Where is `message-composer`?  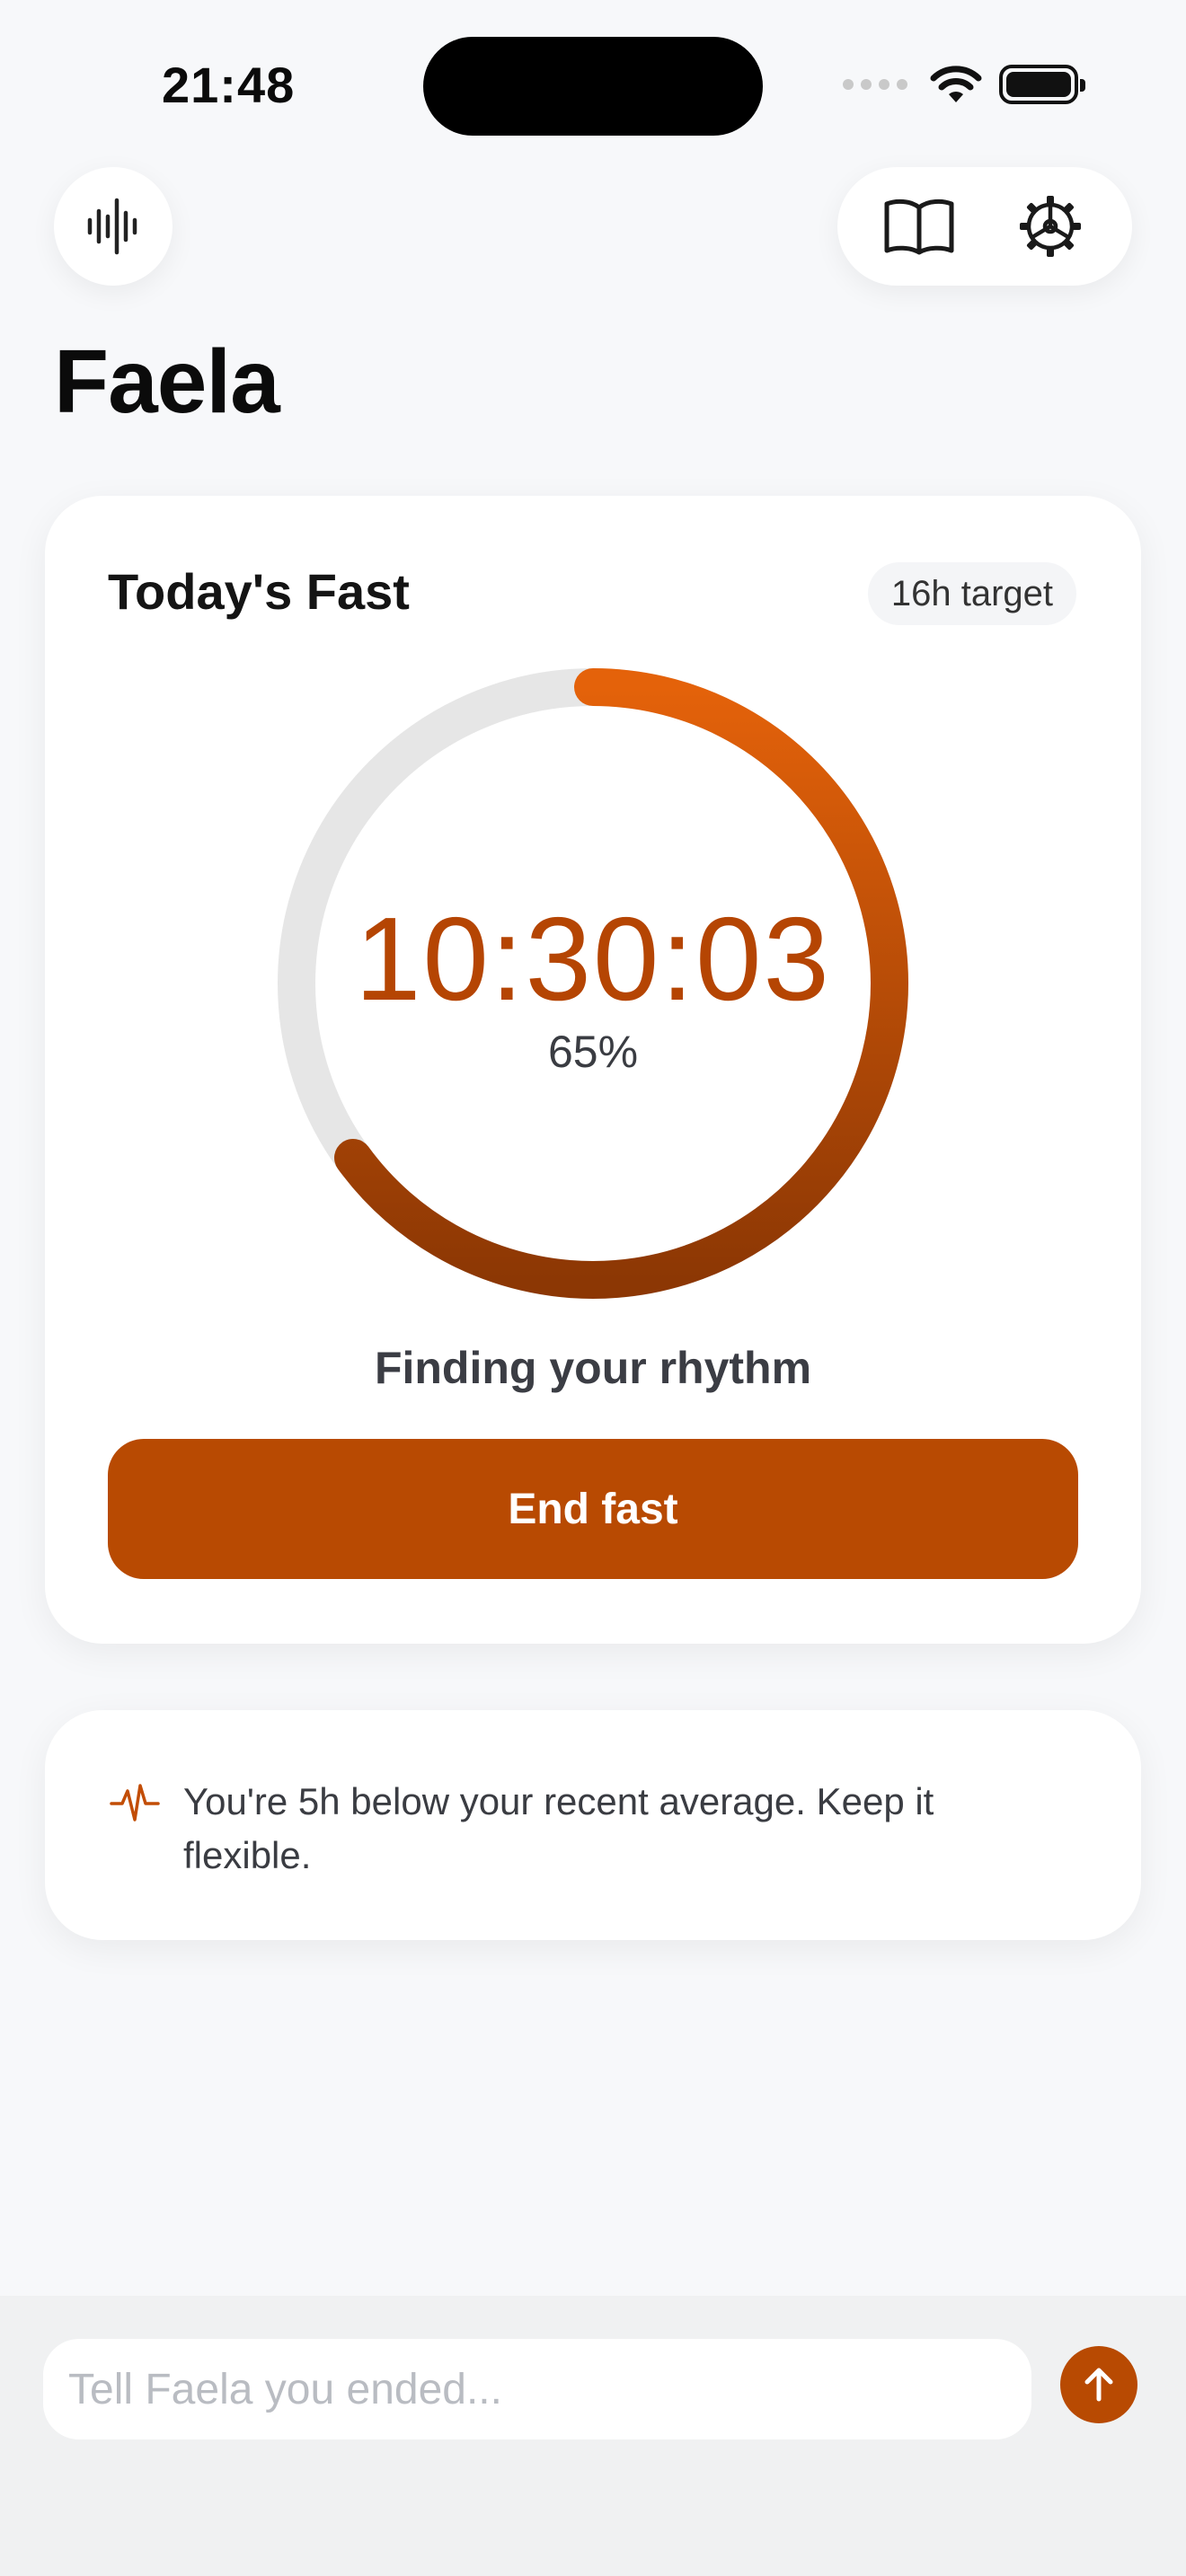 message-composer is located at coordinates (593, 2436).